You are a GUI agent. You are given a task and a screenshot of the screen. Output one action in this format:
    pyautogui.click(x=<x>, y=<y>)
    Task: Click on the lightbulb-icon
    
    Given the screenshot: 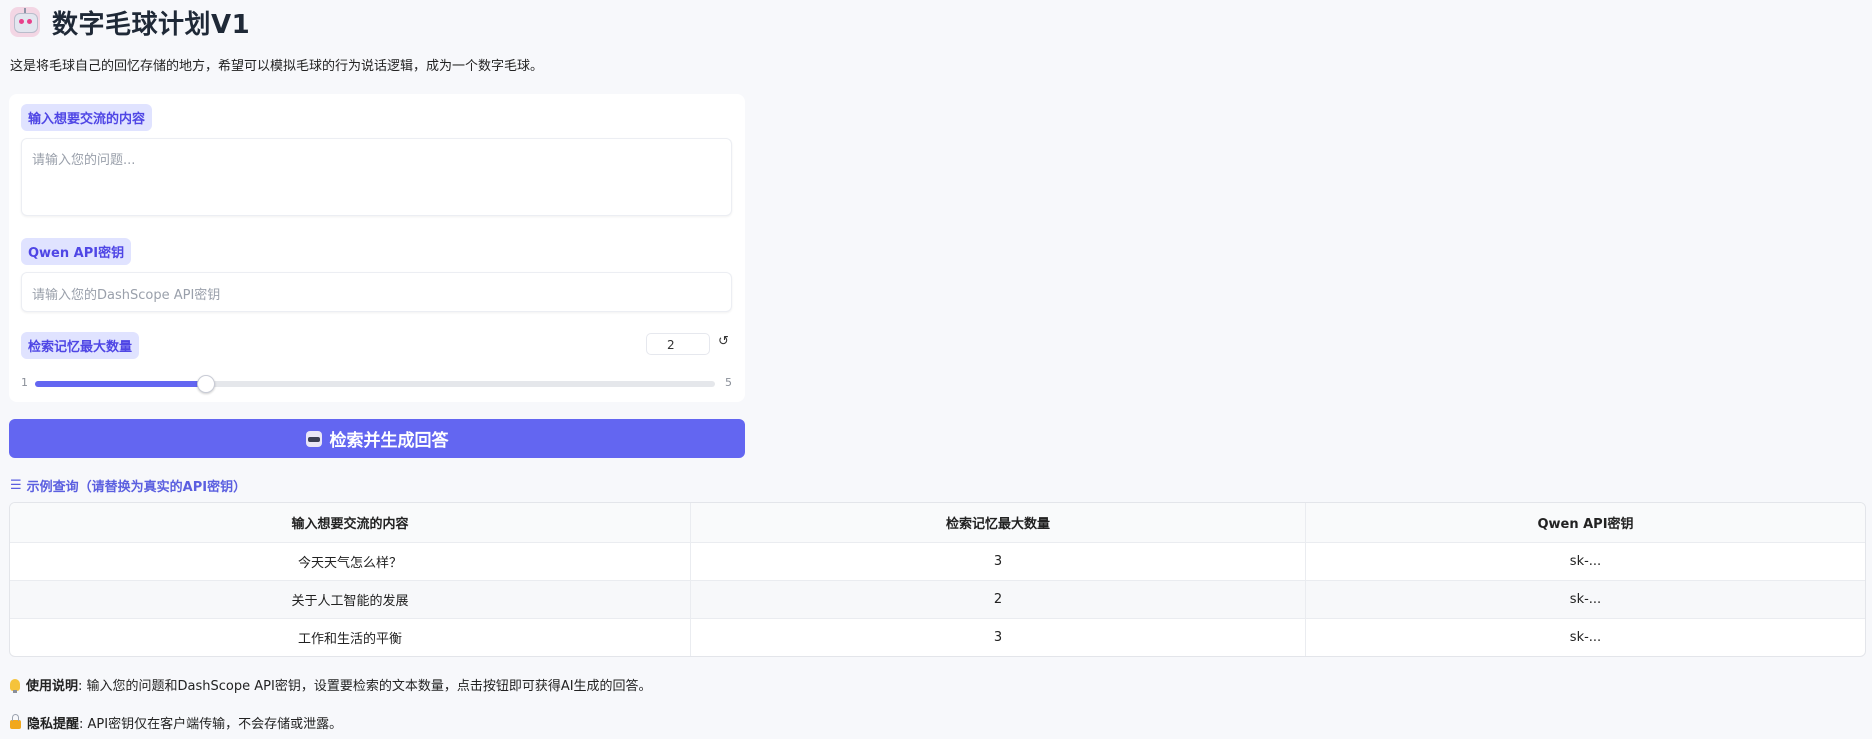 What is the action you would take?
    pyautogui.click(x=15, y=685)
    